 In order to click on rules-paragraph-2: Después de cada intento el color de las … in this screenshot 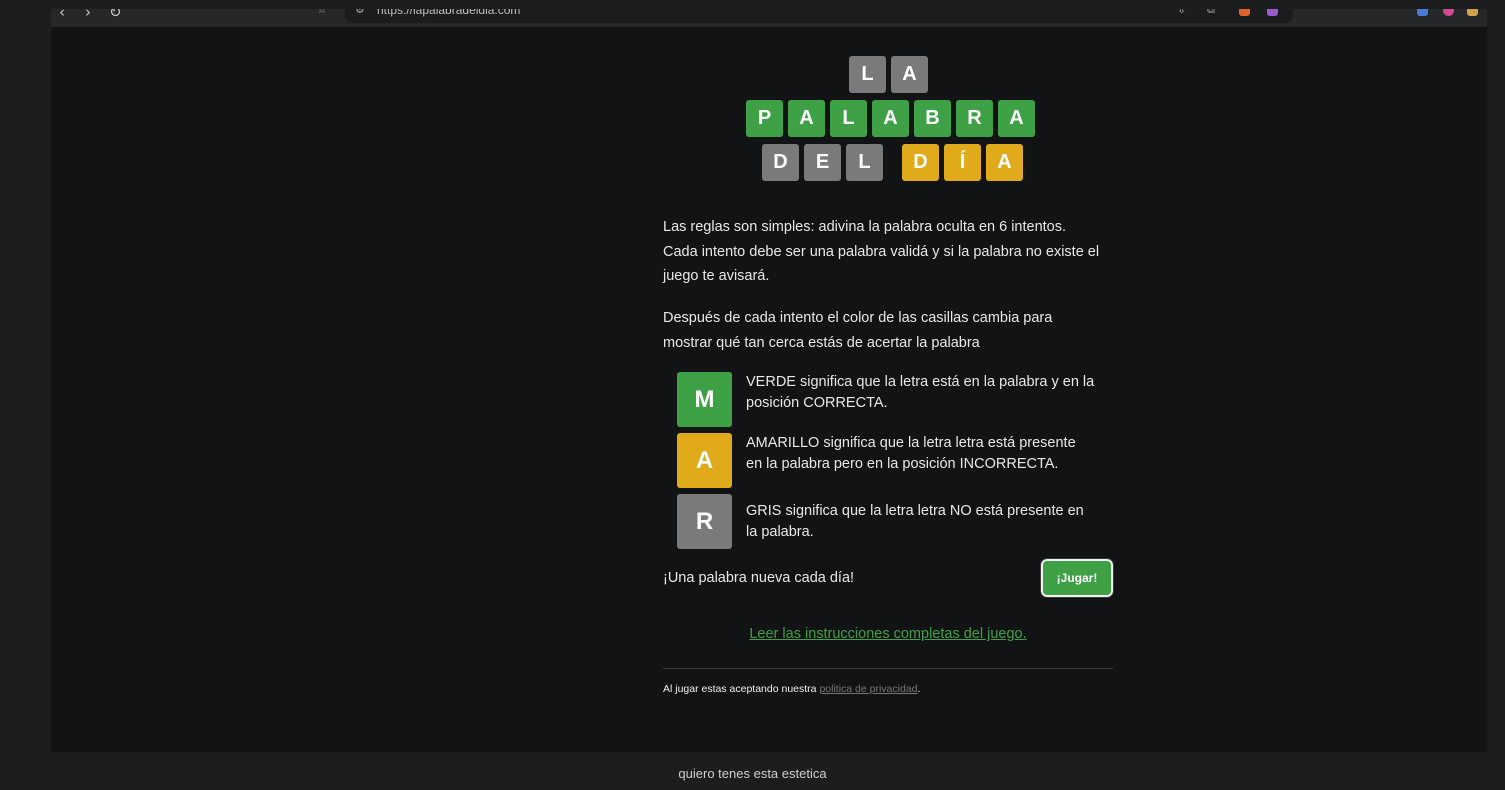, I will do `click(893, 330)`.